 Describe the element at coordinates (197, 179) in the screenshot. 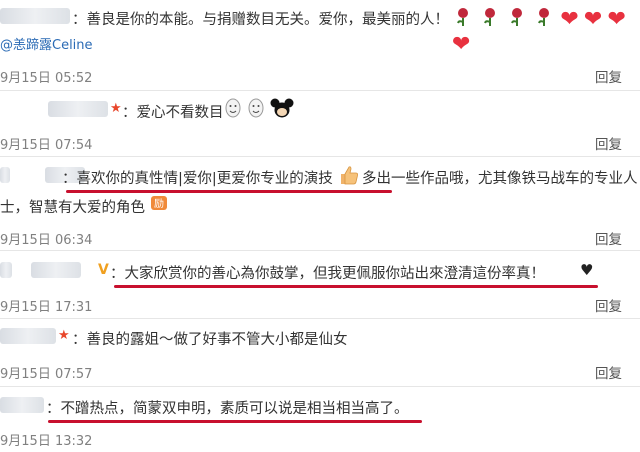

I see `comment-3-text-a: ：喜欢你的真性情|爱你|更爱你专业的演技` at that location.